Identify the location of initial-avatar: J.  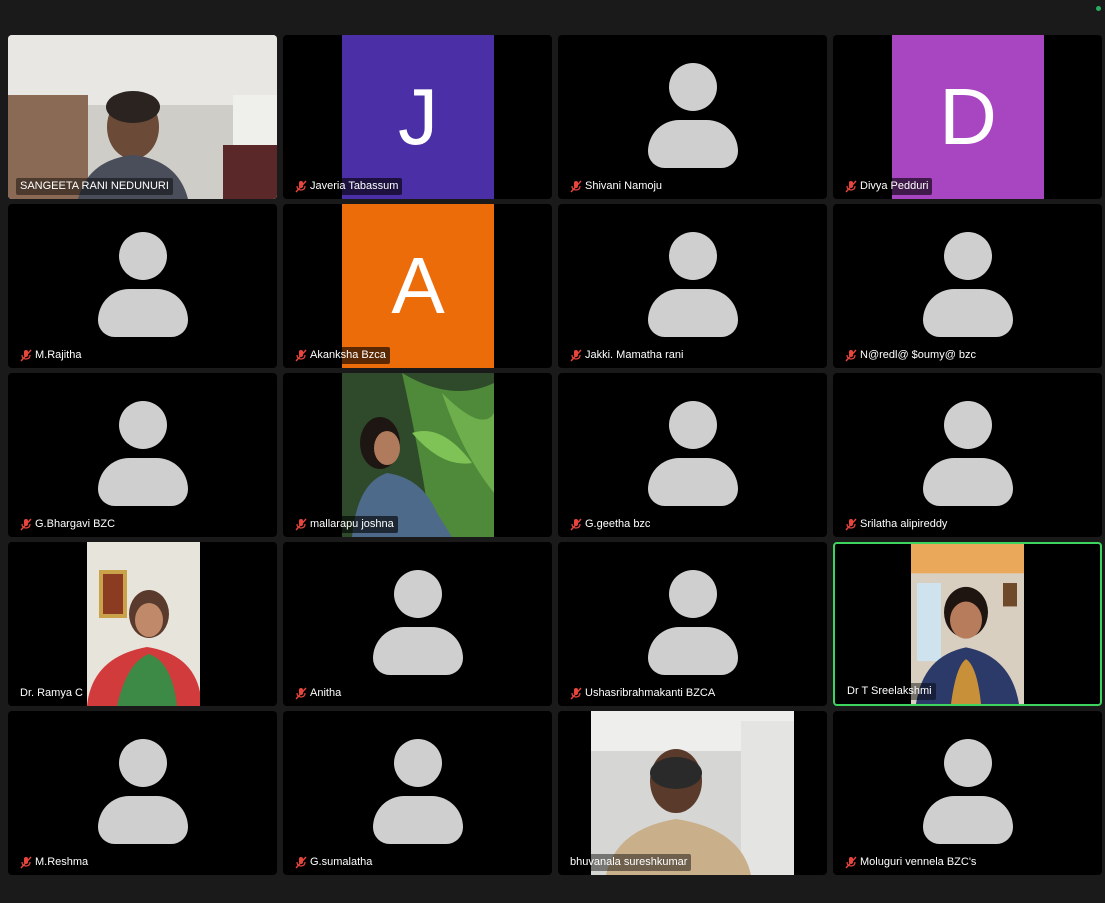
(418, 117).